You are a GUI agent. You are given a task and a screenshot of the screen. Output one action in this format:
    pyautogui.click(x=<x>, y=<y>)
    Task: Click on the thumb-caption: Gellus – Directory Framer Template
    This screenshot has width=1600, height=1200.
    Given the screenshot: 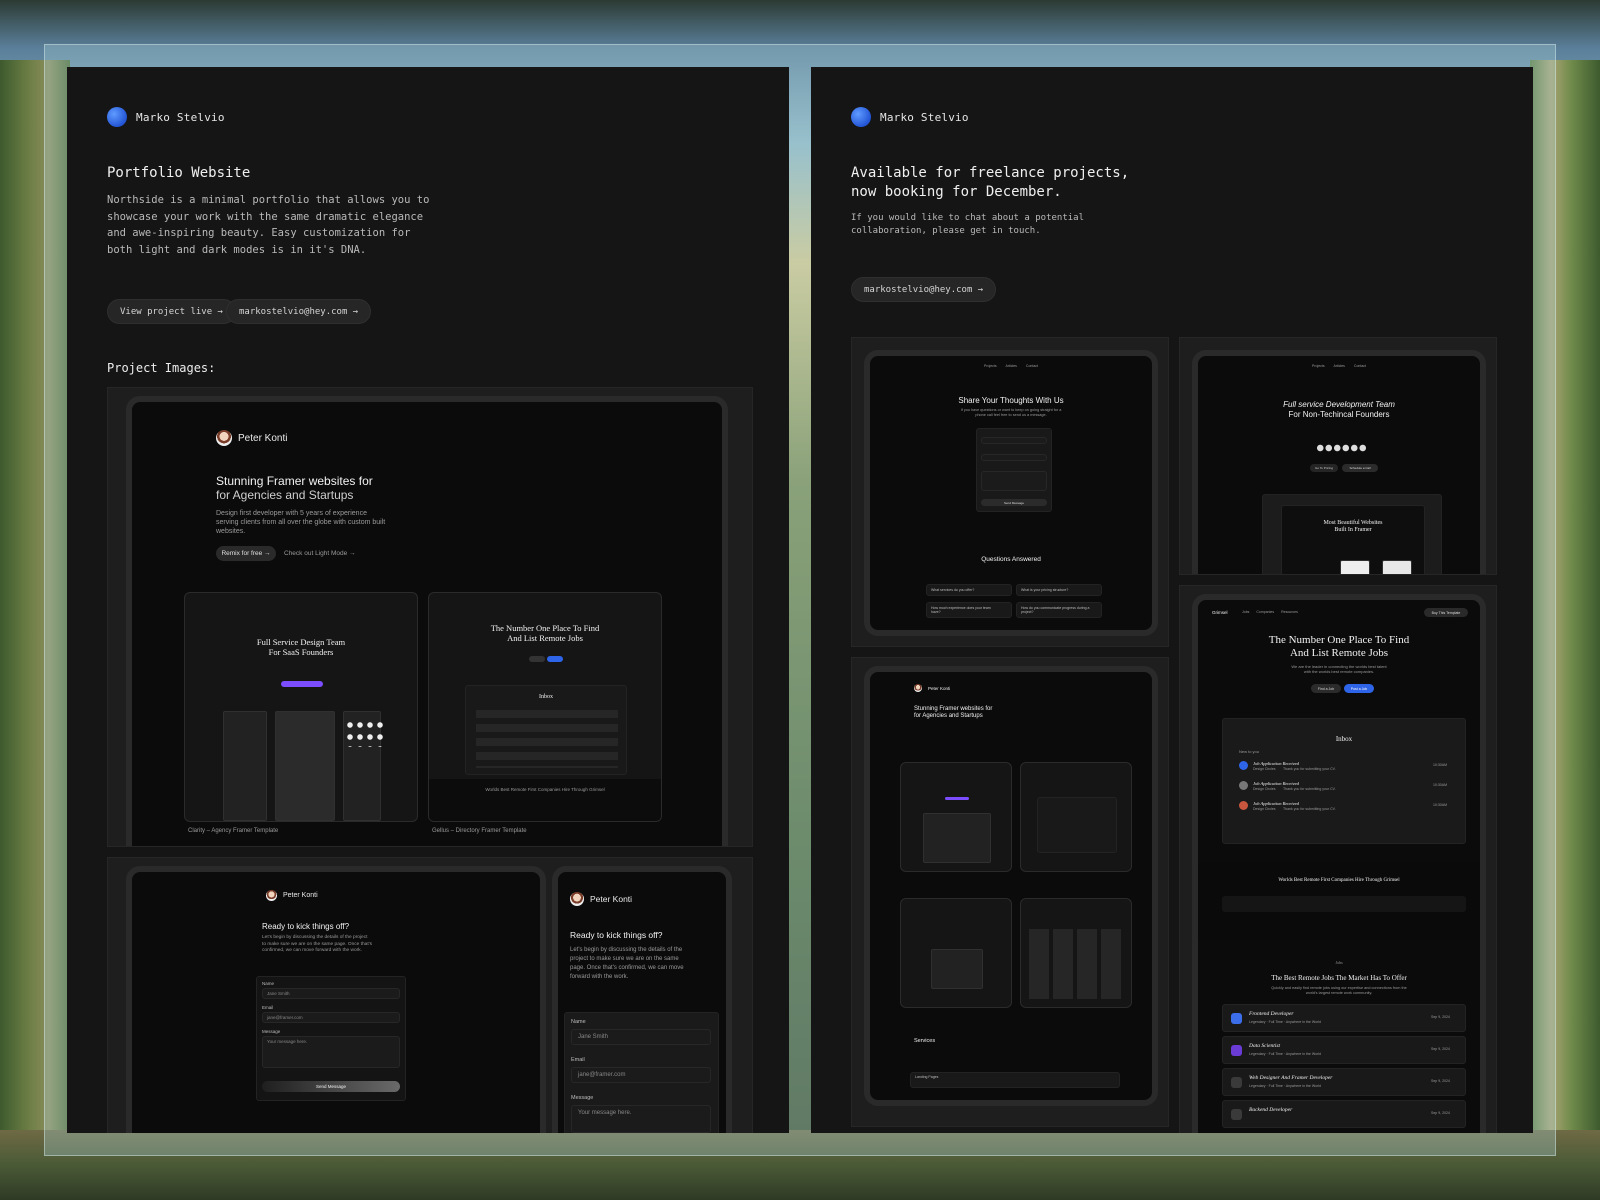 What is the action you would take?
    pyautogui.click(x=479, y=831)
    